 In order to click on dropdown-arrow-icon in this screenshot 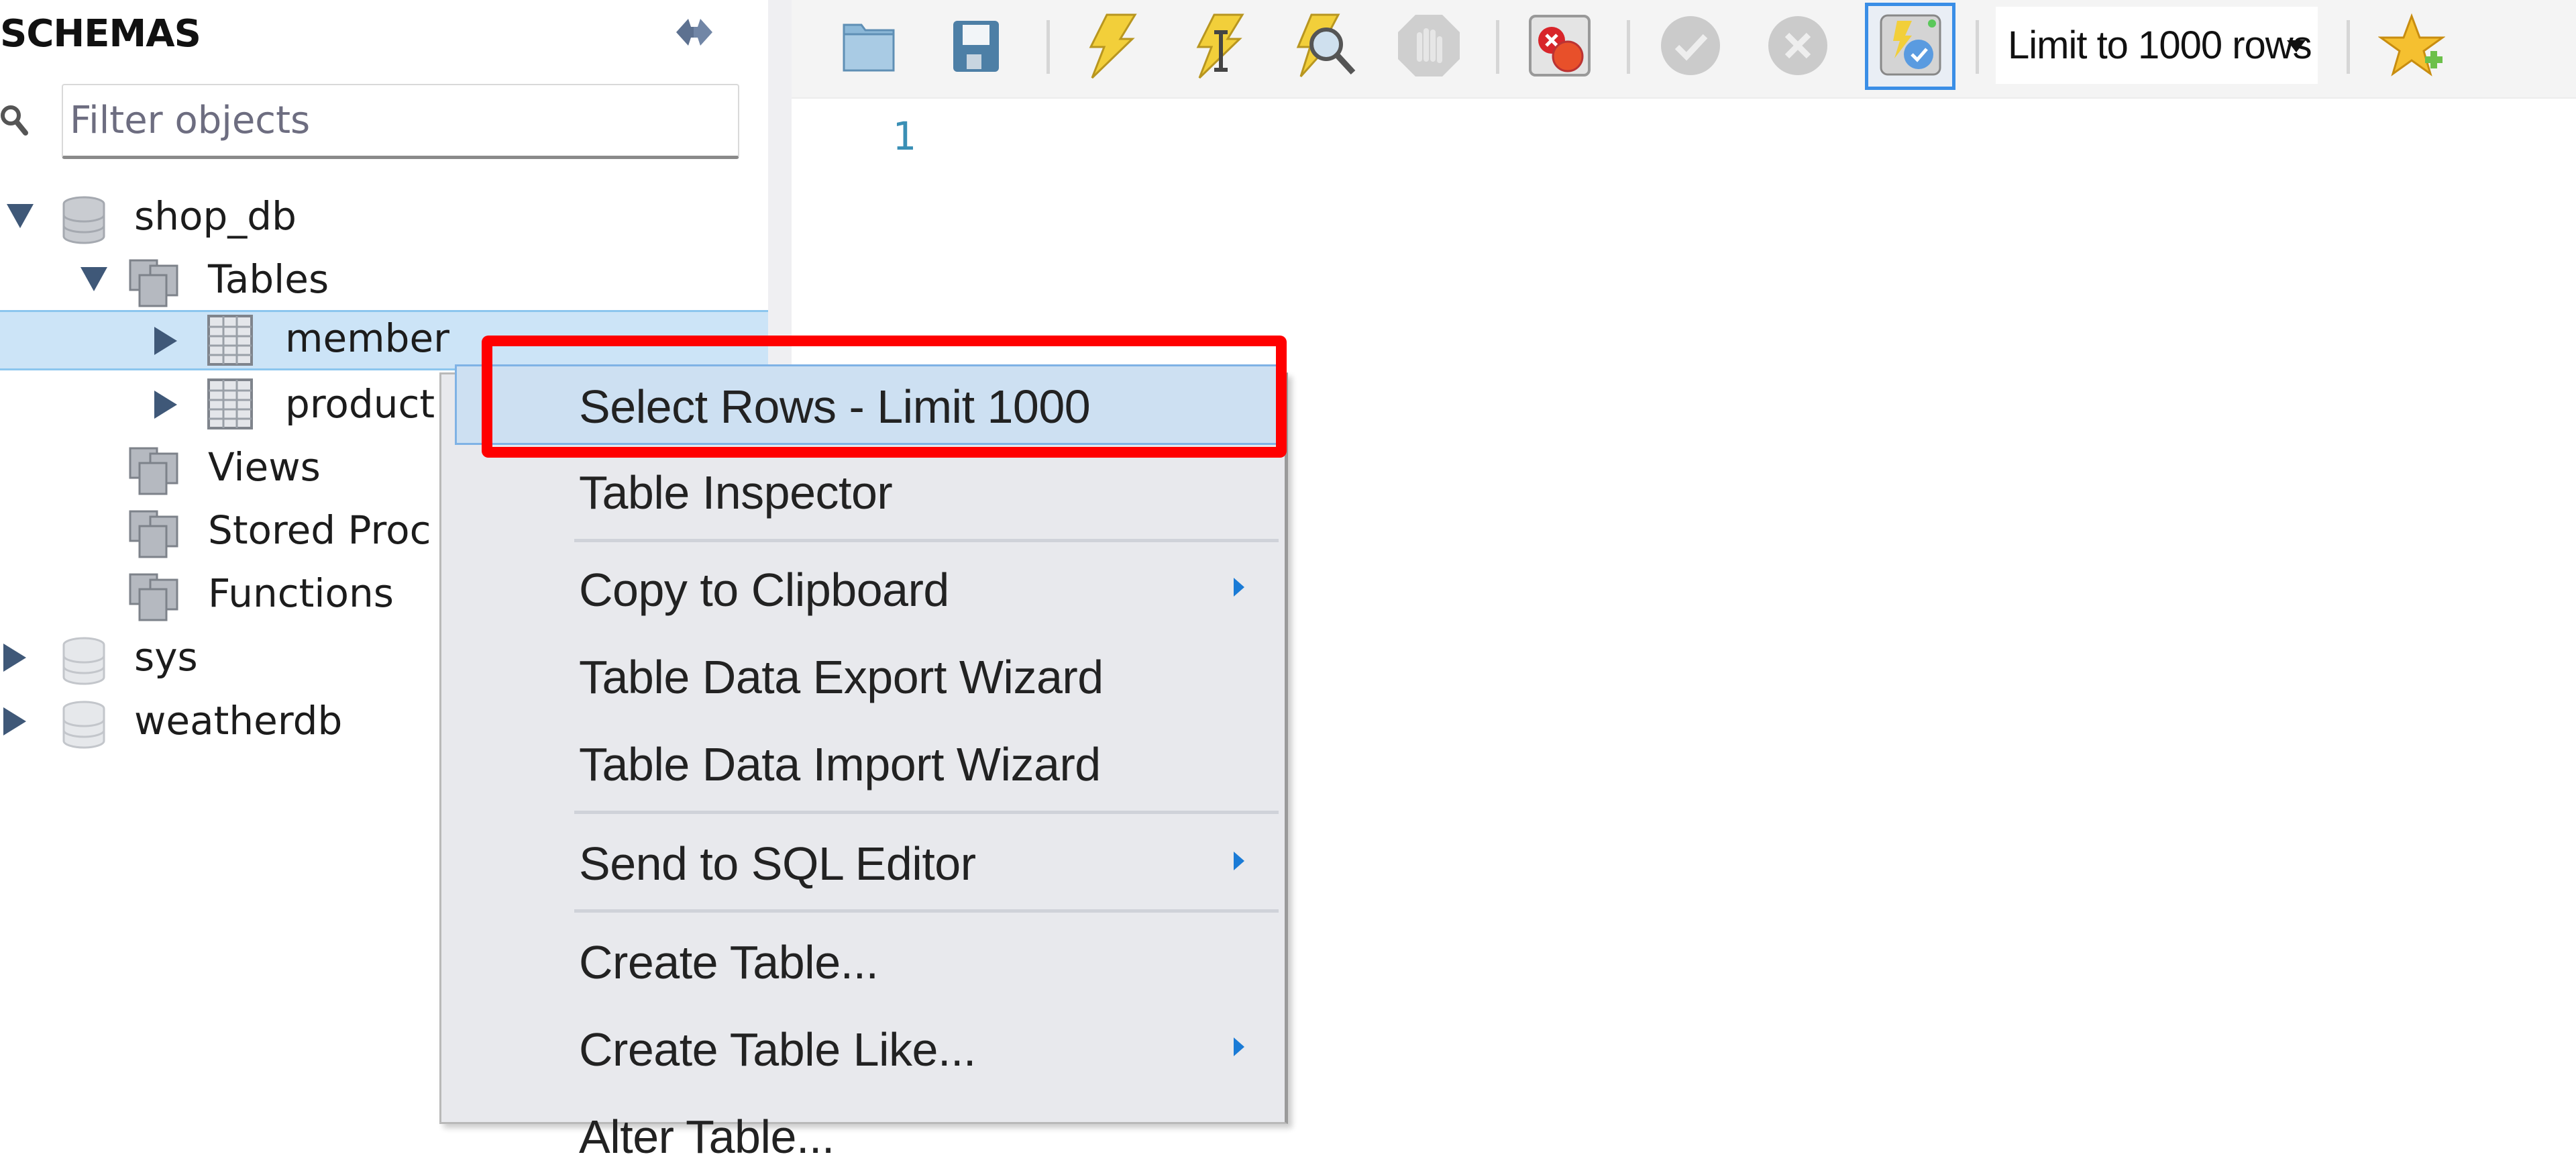, I will do `click(2296, 46)`.